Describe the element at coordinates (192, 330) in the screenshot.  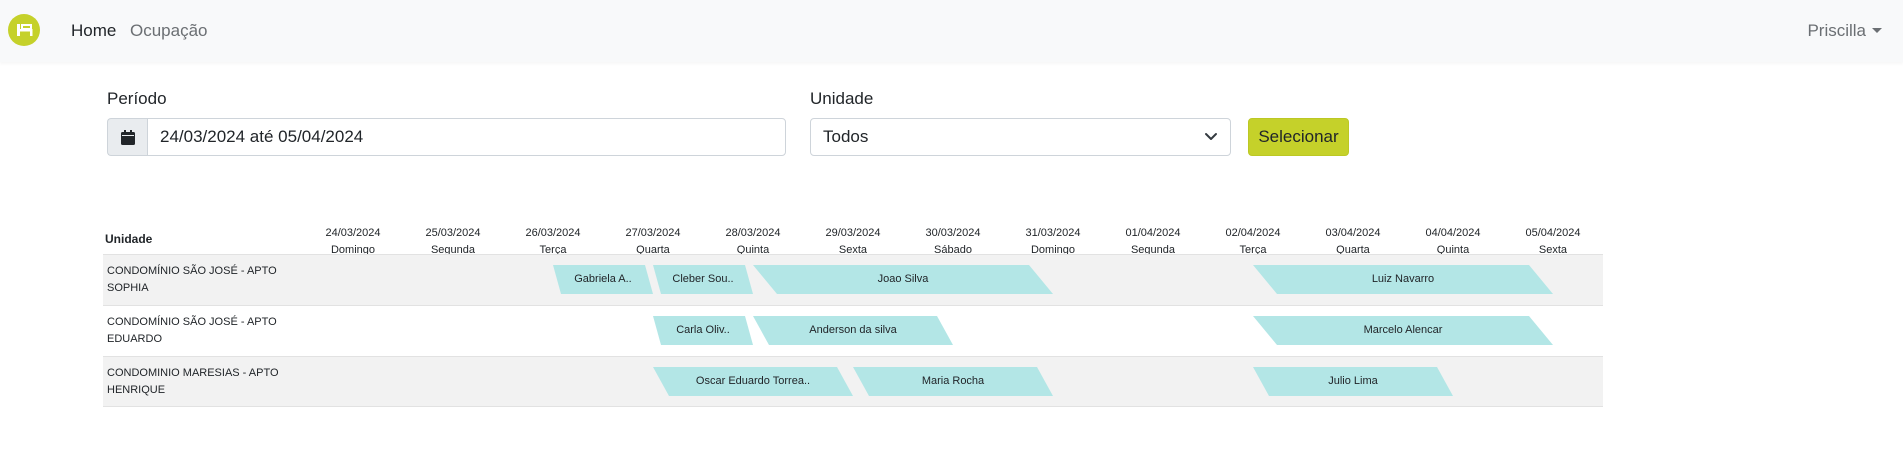
I see `unit-name: CONDOMÍNIO SÃO JOSÉ - APTO EDUARDO` at that location.